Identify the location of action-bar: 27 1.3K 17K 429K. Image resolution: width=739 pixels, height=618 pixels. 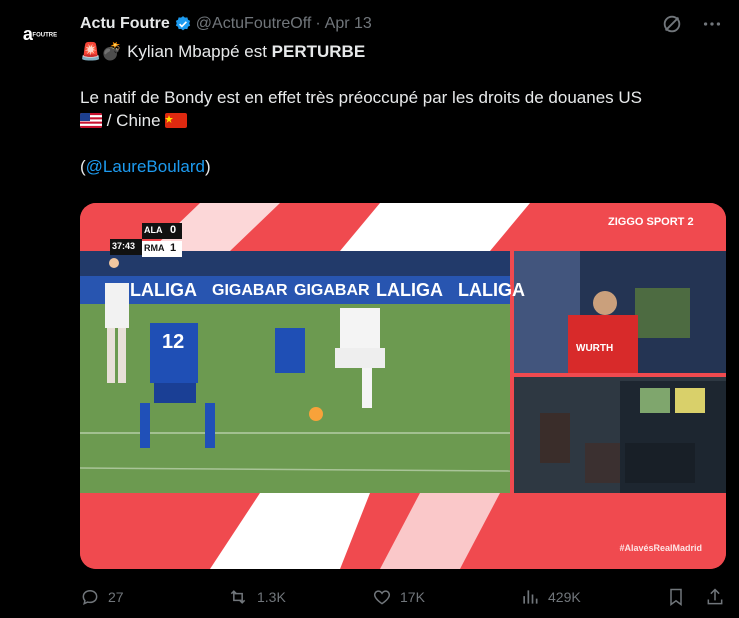
(403, 597).